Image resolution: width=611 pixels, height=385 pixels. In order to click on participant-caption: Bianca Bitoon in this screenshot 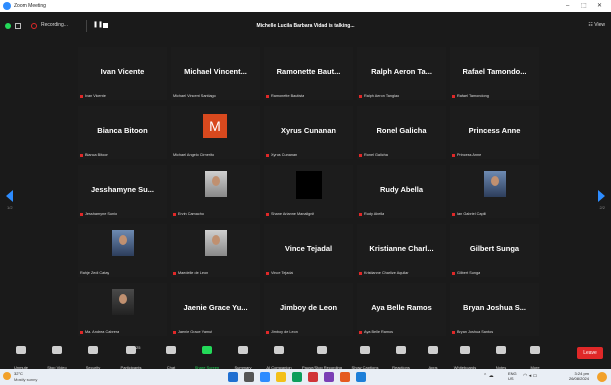, I will do `click(94, 155)`.